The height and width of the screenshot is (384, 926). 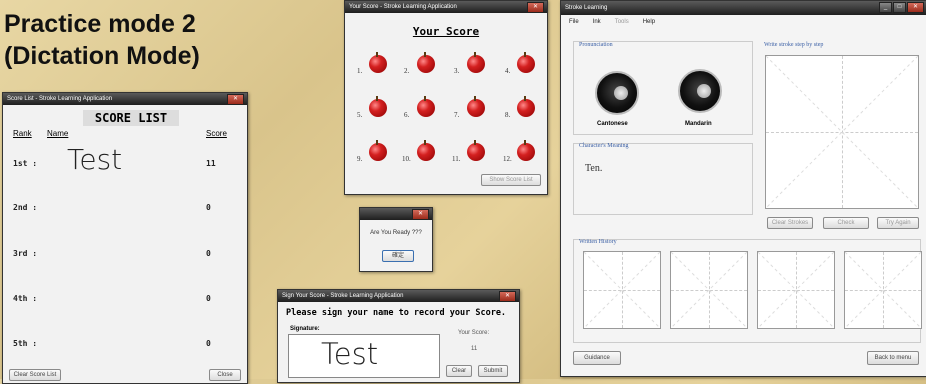 What do you see at coordinates (596, 45) in the screenshot?
I see `pronunciation-label: Pronunciation` at bounding box center [596, 45].